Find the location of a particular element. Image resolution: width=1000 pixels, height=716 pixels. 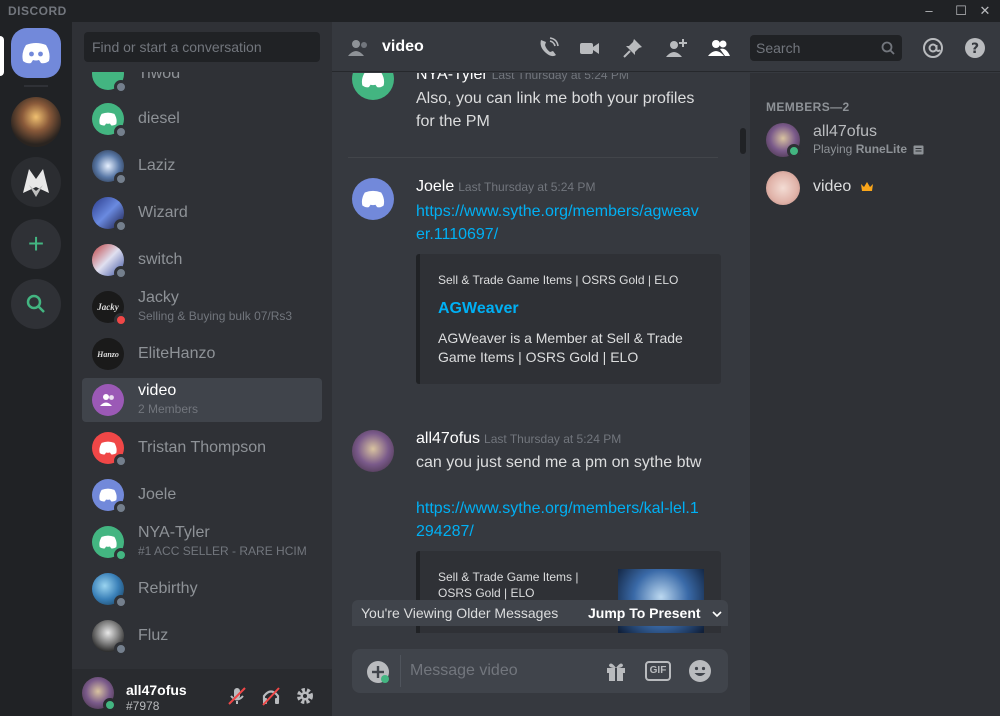

activity-prefix: Playing is located at coordinates (833, 149).